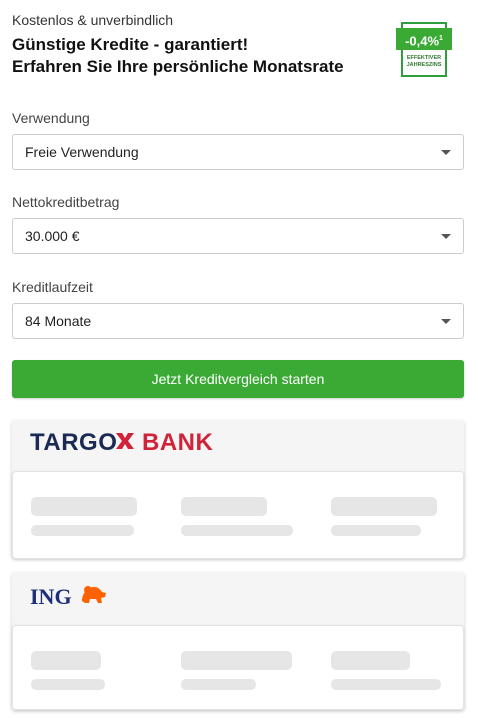 Image resolution: width=478 pixels, height=722 pixels. I want to click on badge-caption: EFFEKTIVER JAHRESZINS, so click(424, 62).